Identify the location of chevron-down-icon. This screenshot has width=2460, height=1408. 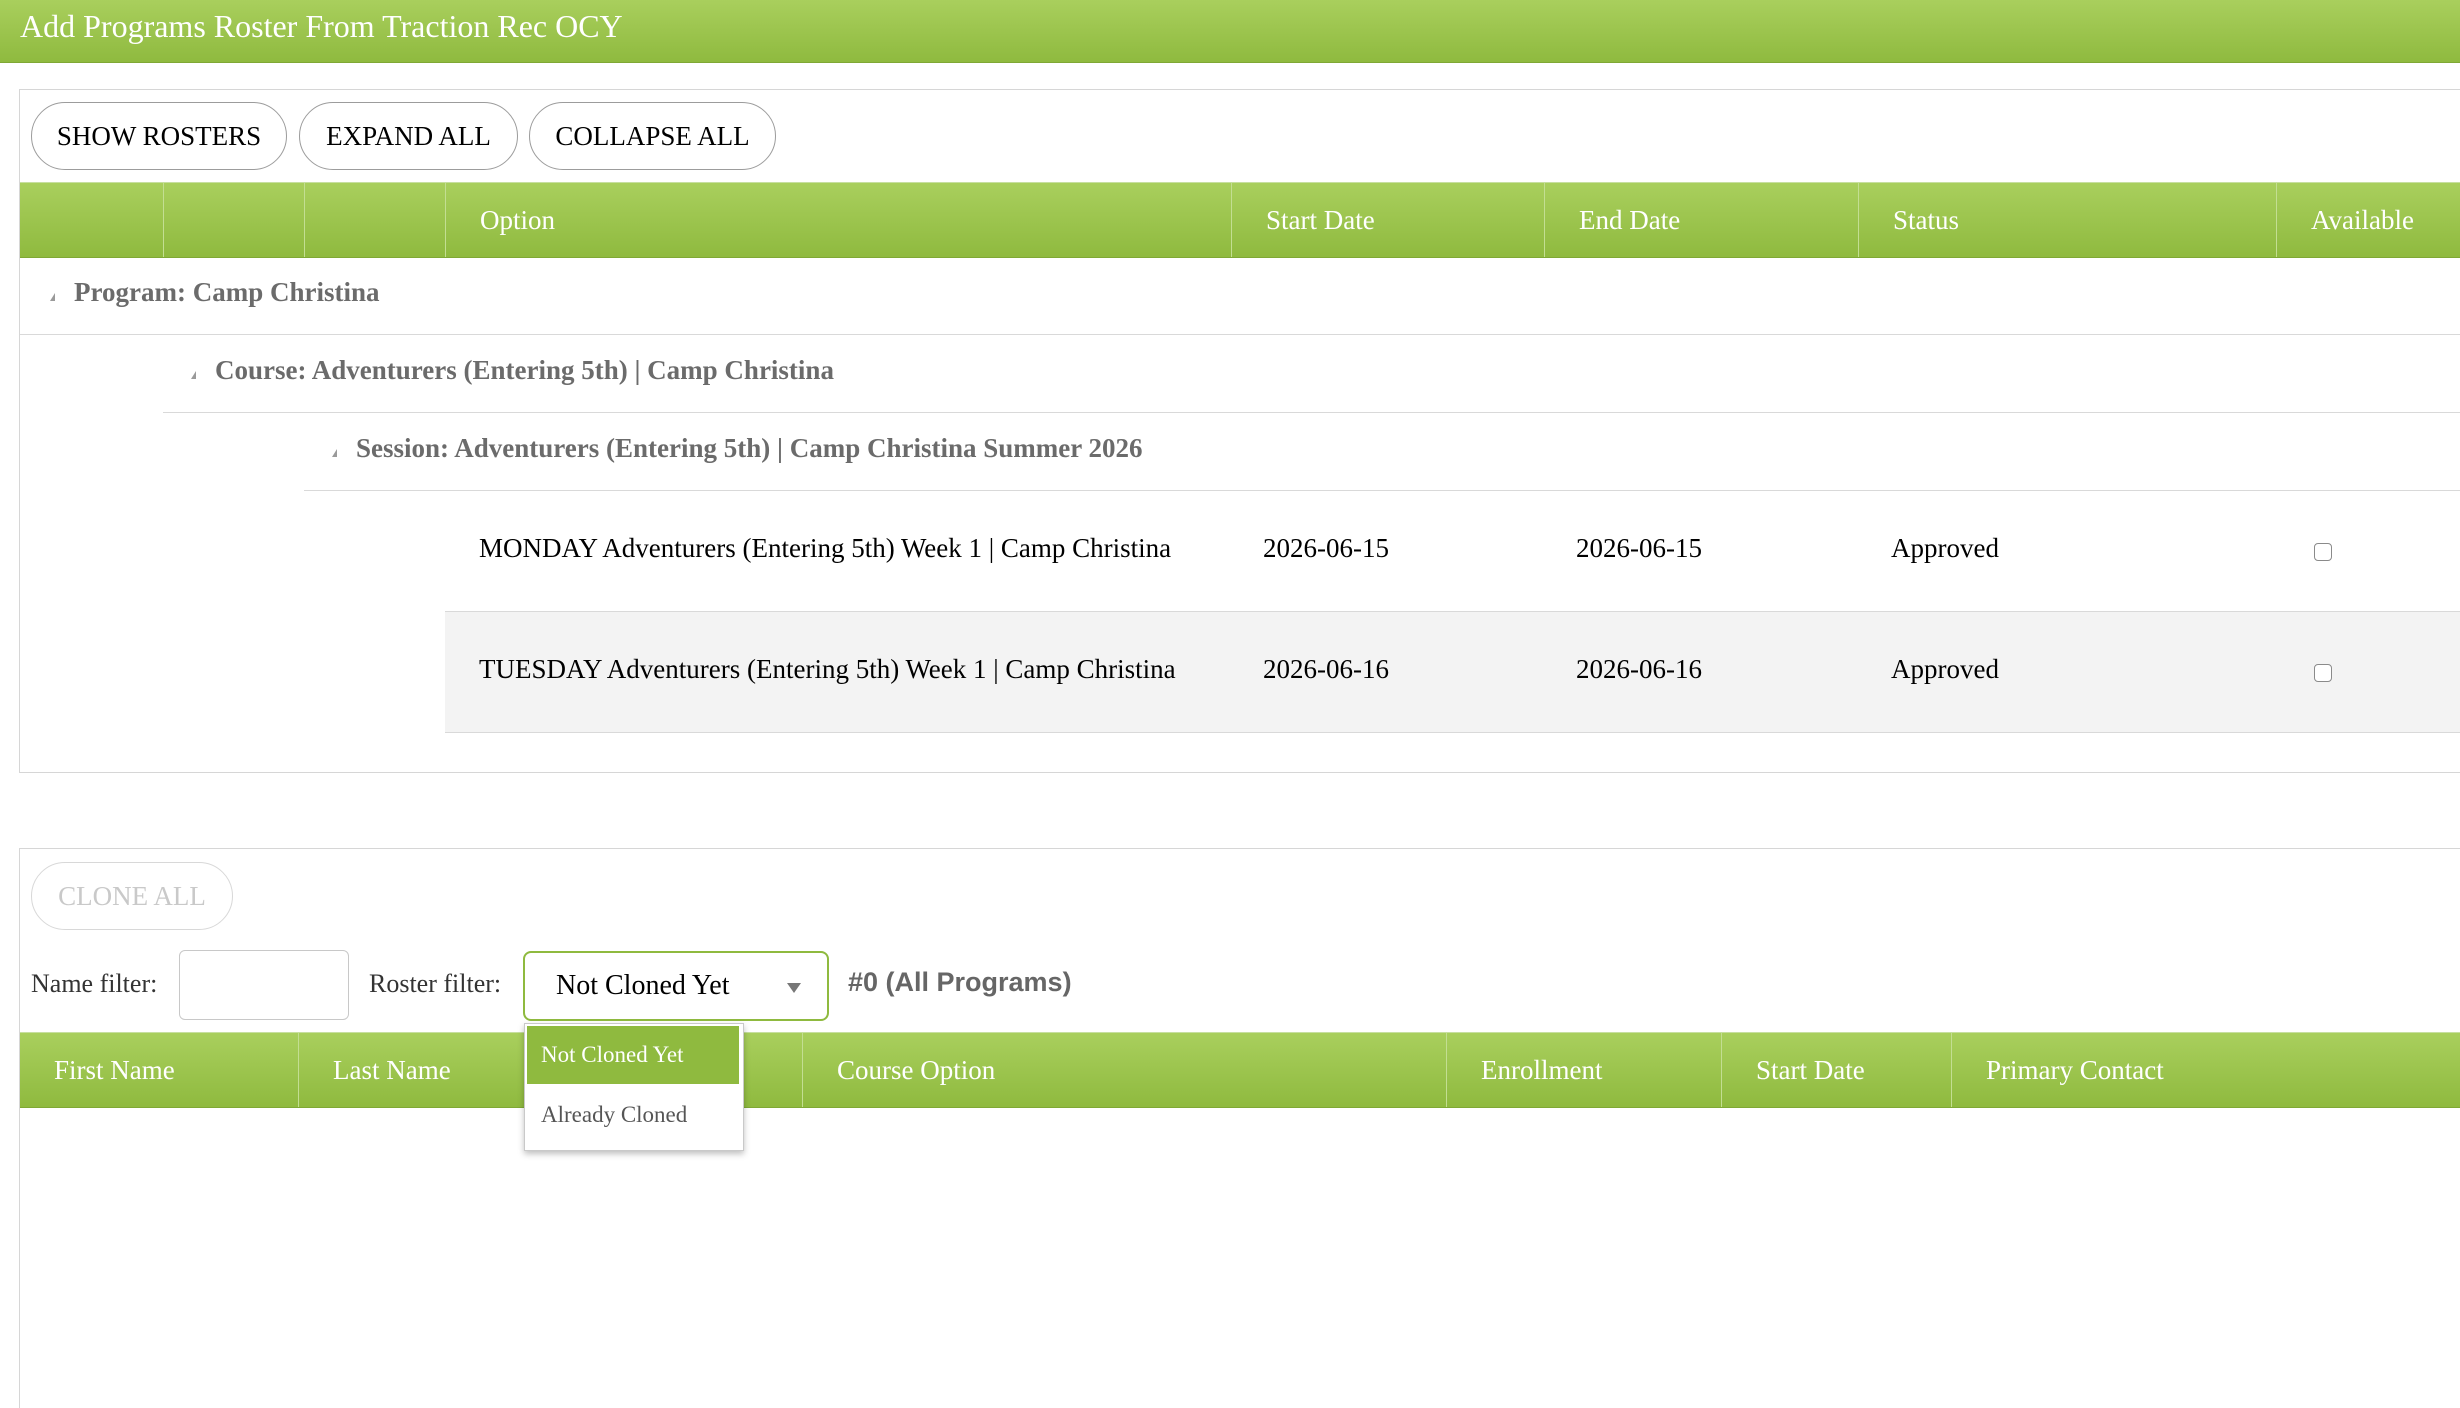
(794, 988).